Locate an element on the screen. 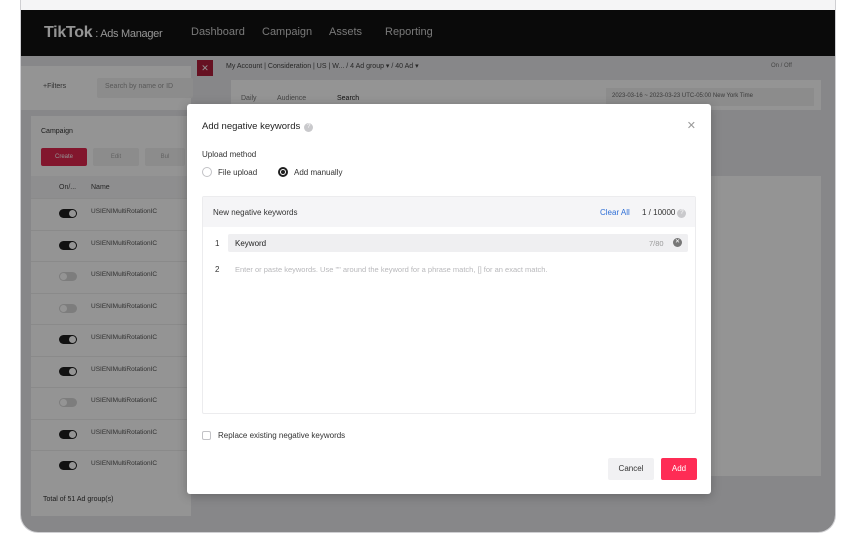 Image resolution: width=850 pixels, height=543 pixels. replace-existing-checkbox: Replace existing negative keywords is located at coordinates (273, 435).